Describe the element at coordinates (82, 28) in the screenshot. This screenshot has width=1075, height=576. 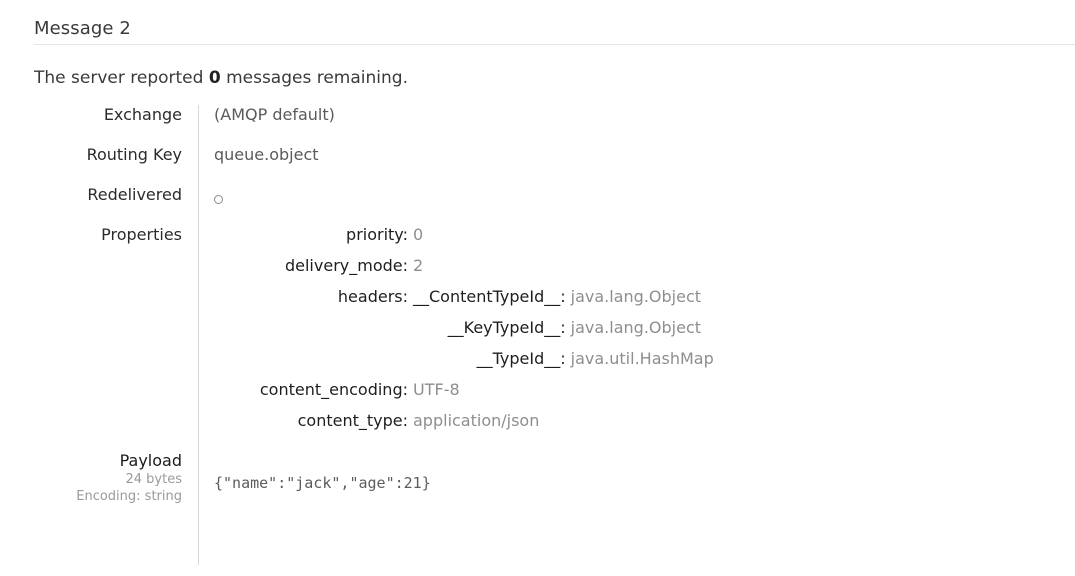
I see `message-heading: Message 2` at that location.